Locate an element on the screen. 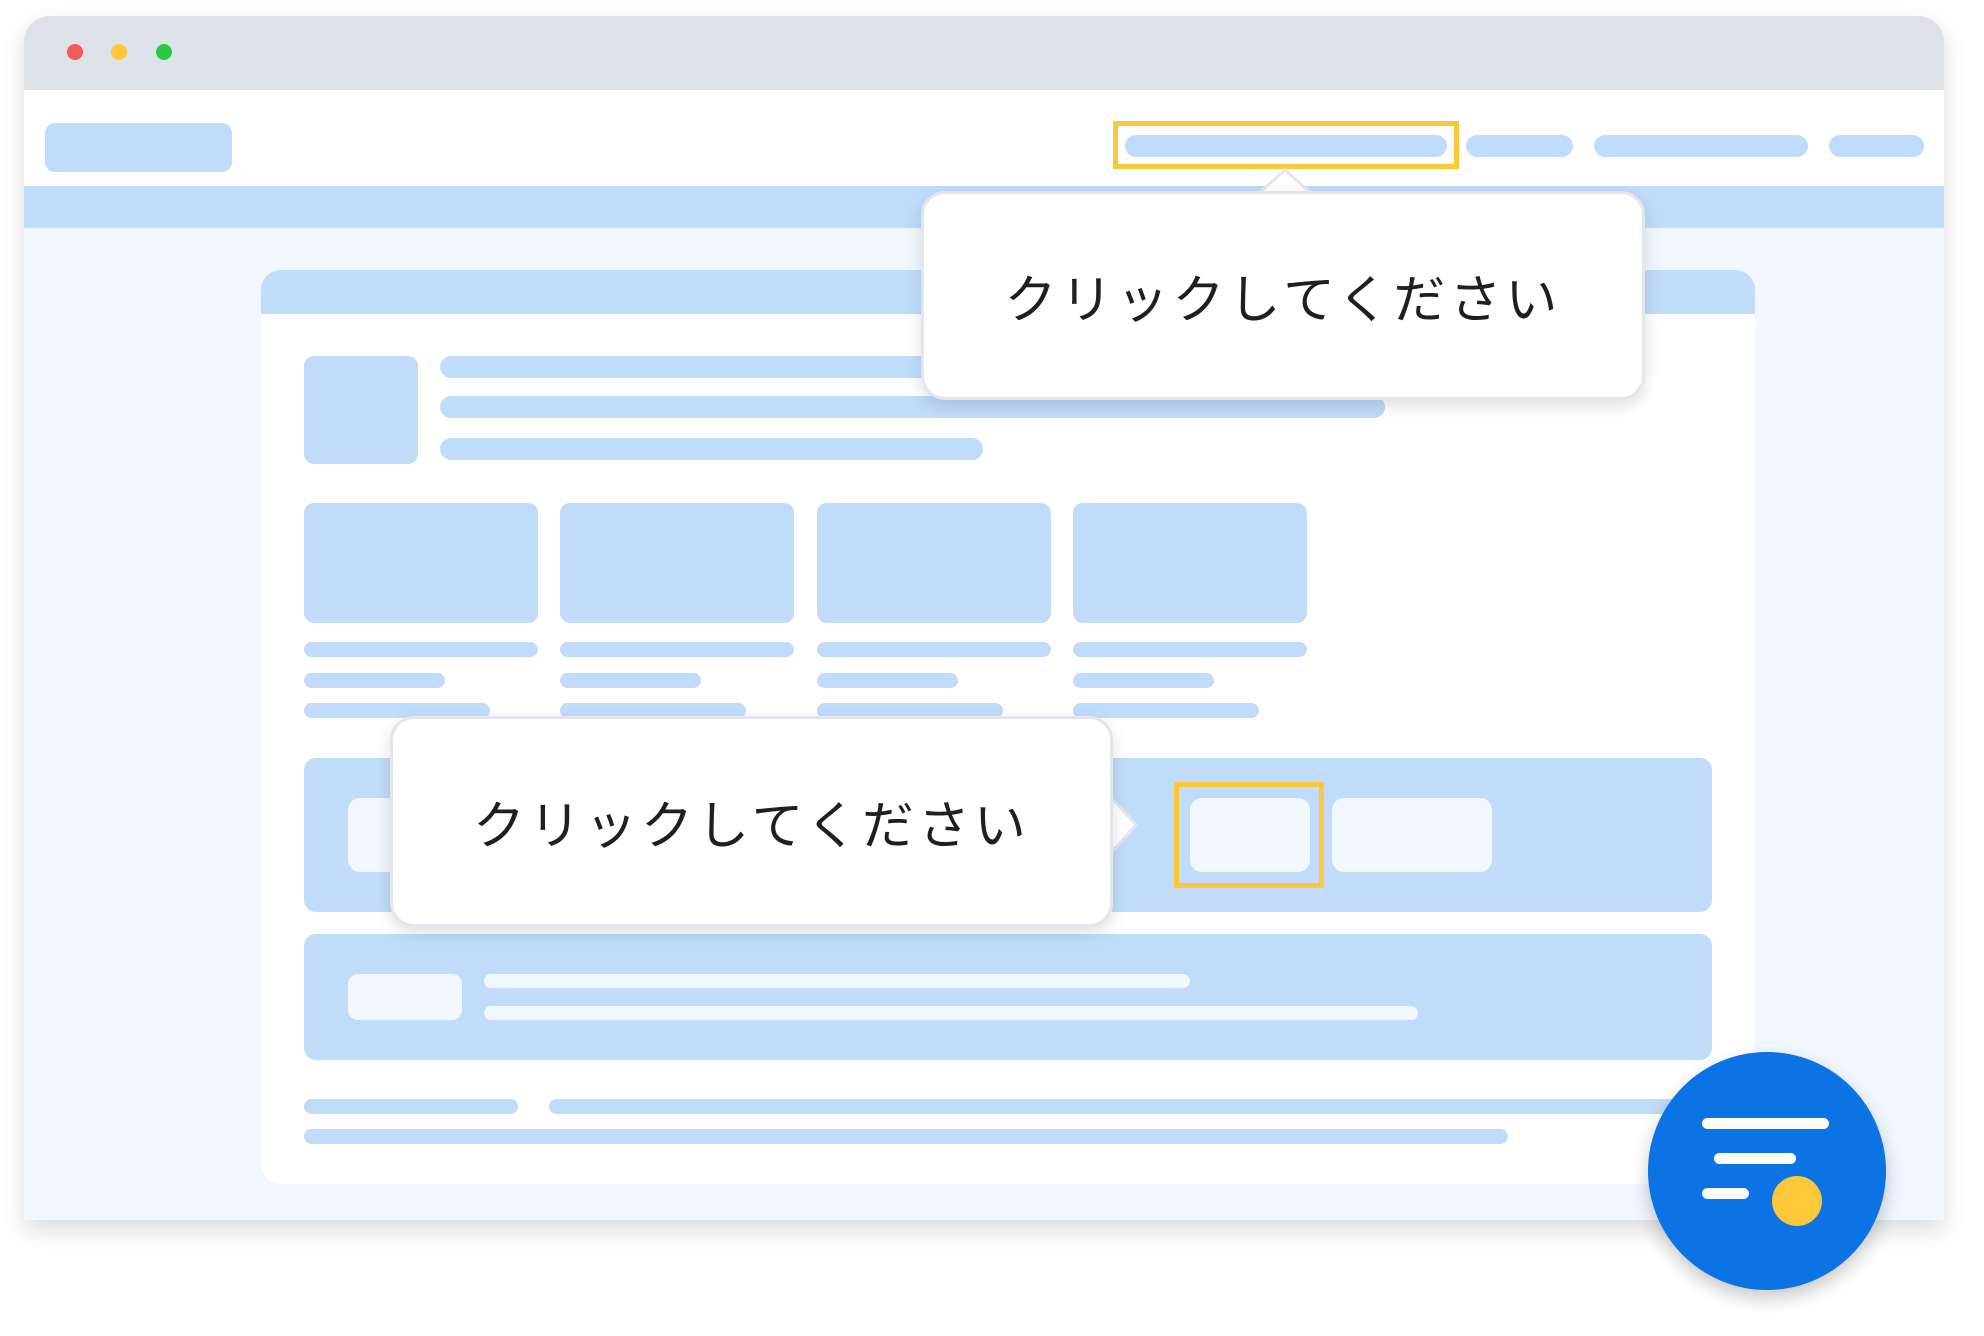 Image resolution: width=1984 pixels, height=1336 pixels. tooltip-middle: クリックしてください is located at coordinates (751, 821).